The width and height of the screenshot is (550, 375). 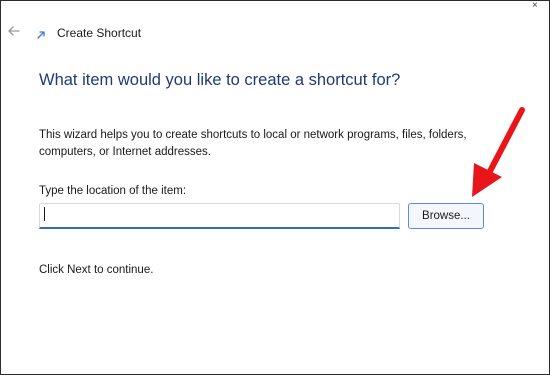 What do you see at coordinates (219, 216) in the screenshot?
I see `location-input` at bounding box center [219, 216].